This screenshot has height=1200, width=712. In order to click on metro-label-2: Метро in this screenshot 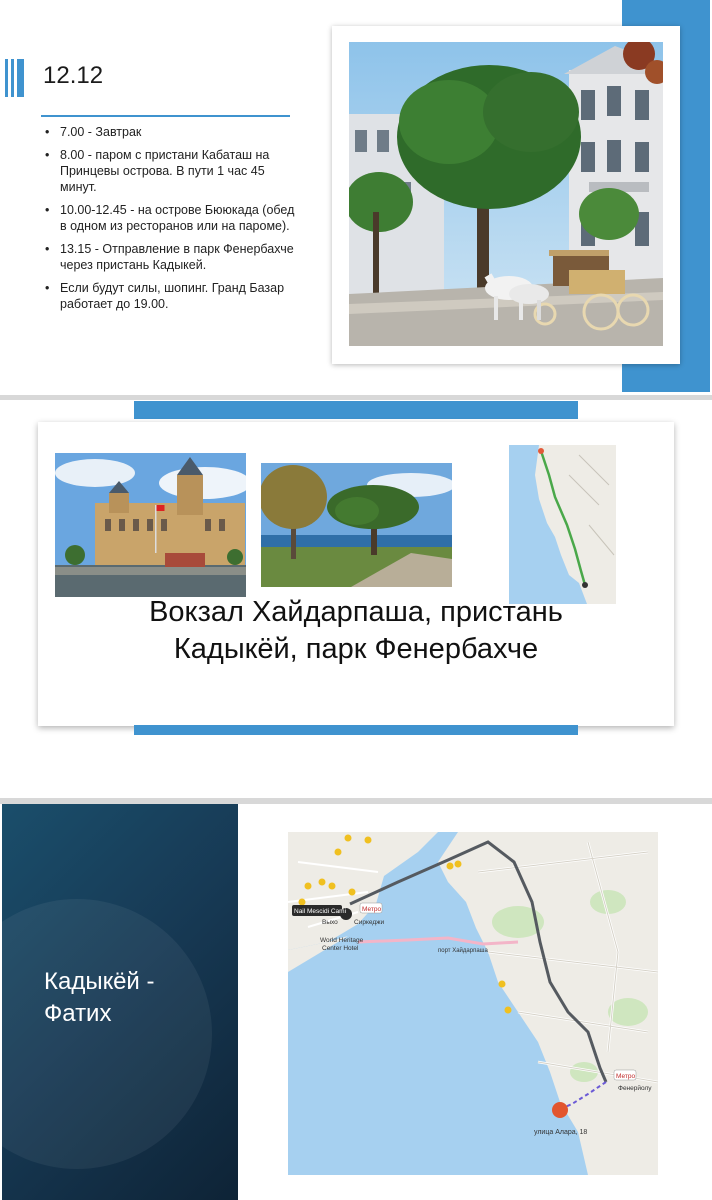, I will do `click(625, 1076)`.